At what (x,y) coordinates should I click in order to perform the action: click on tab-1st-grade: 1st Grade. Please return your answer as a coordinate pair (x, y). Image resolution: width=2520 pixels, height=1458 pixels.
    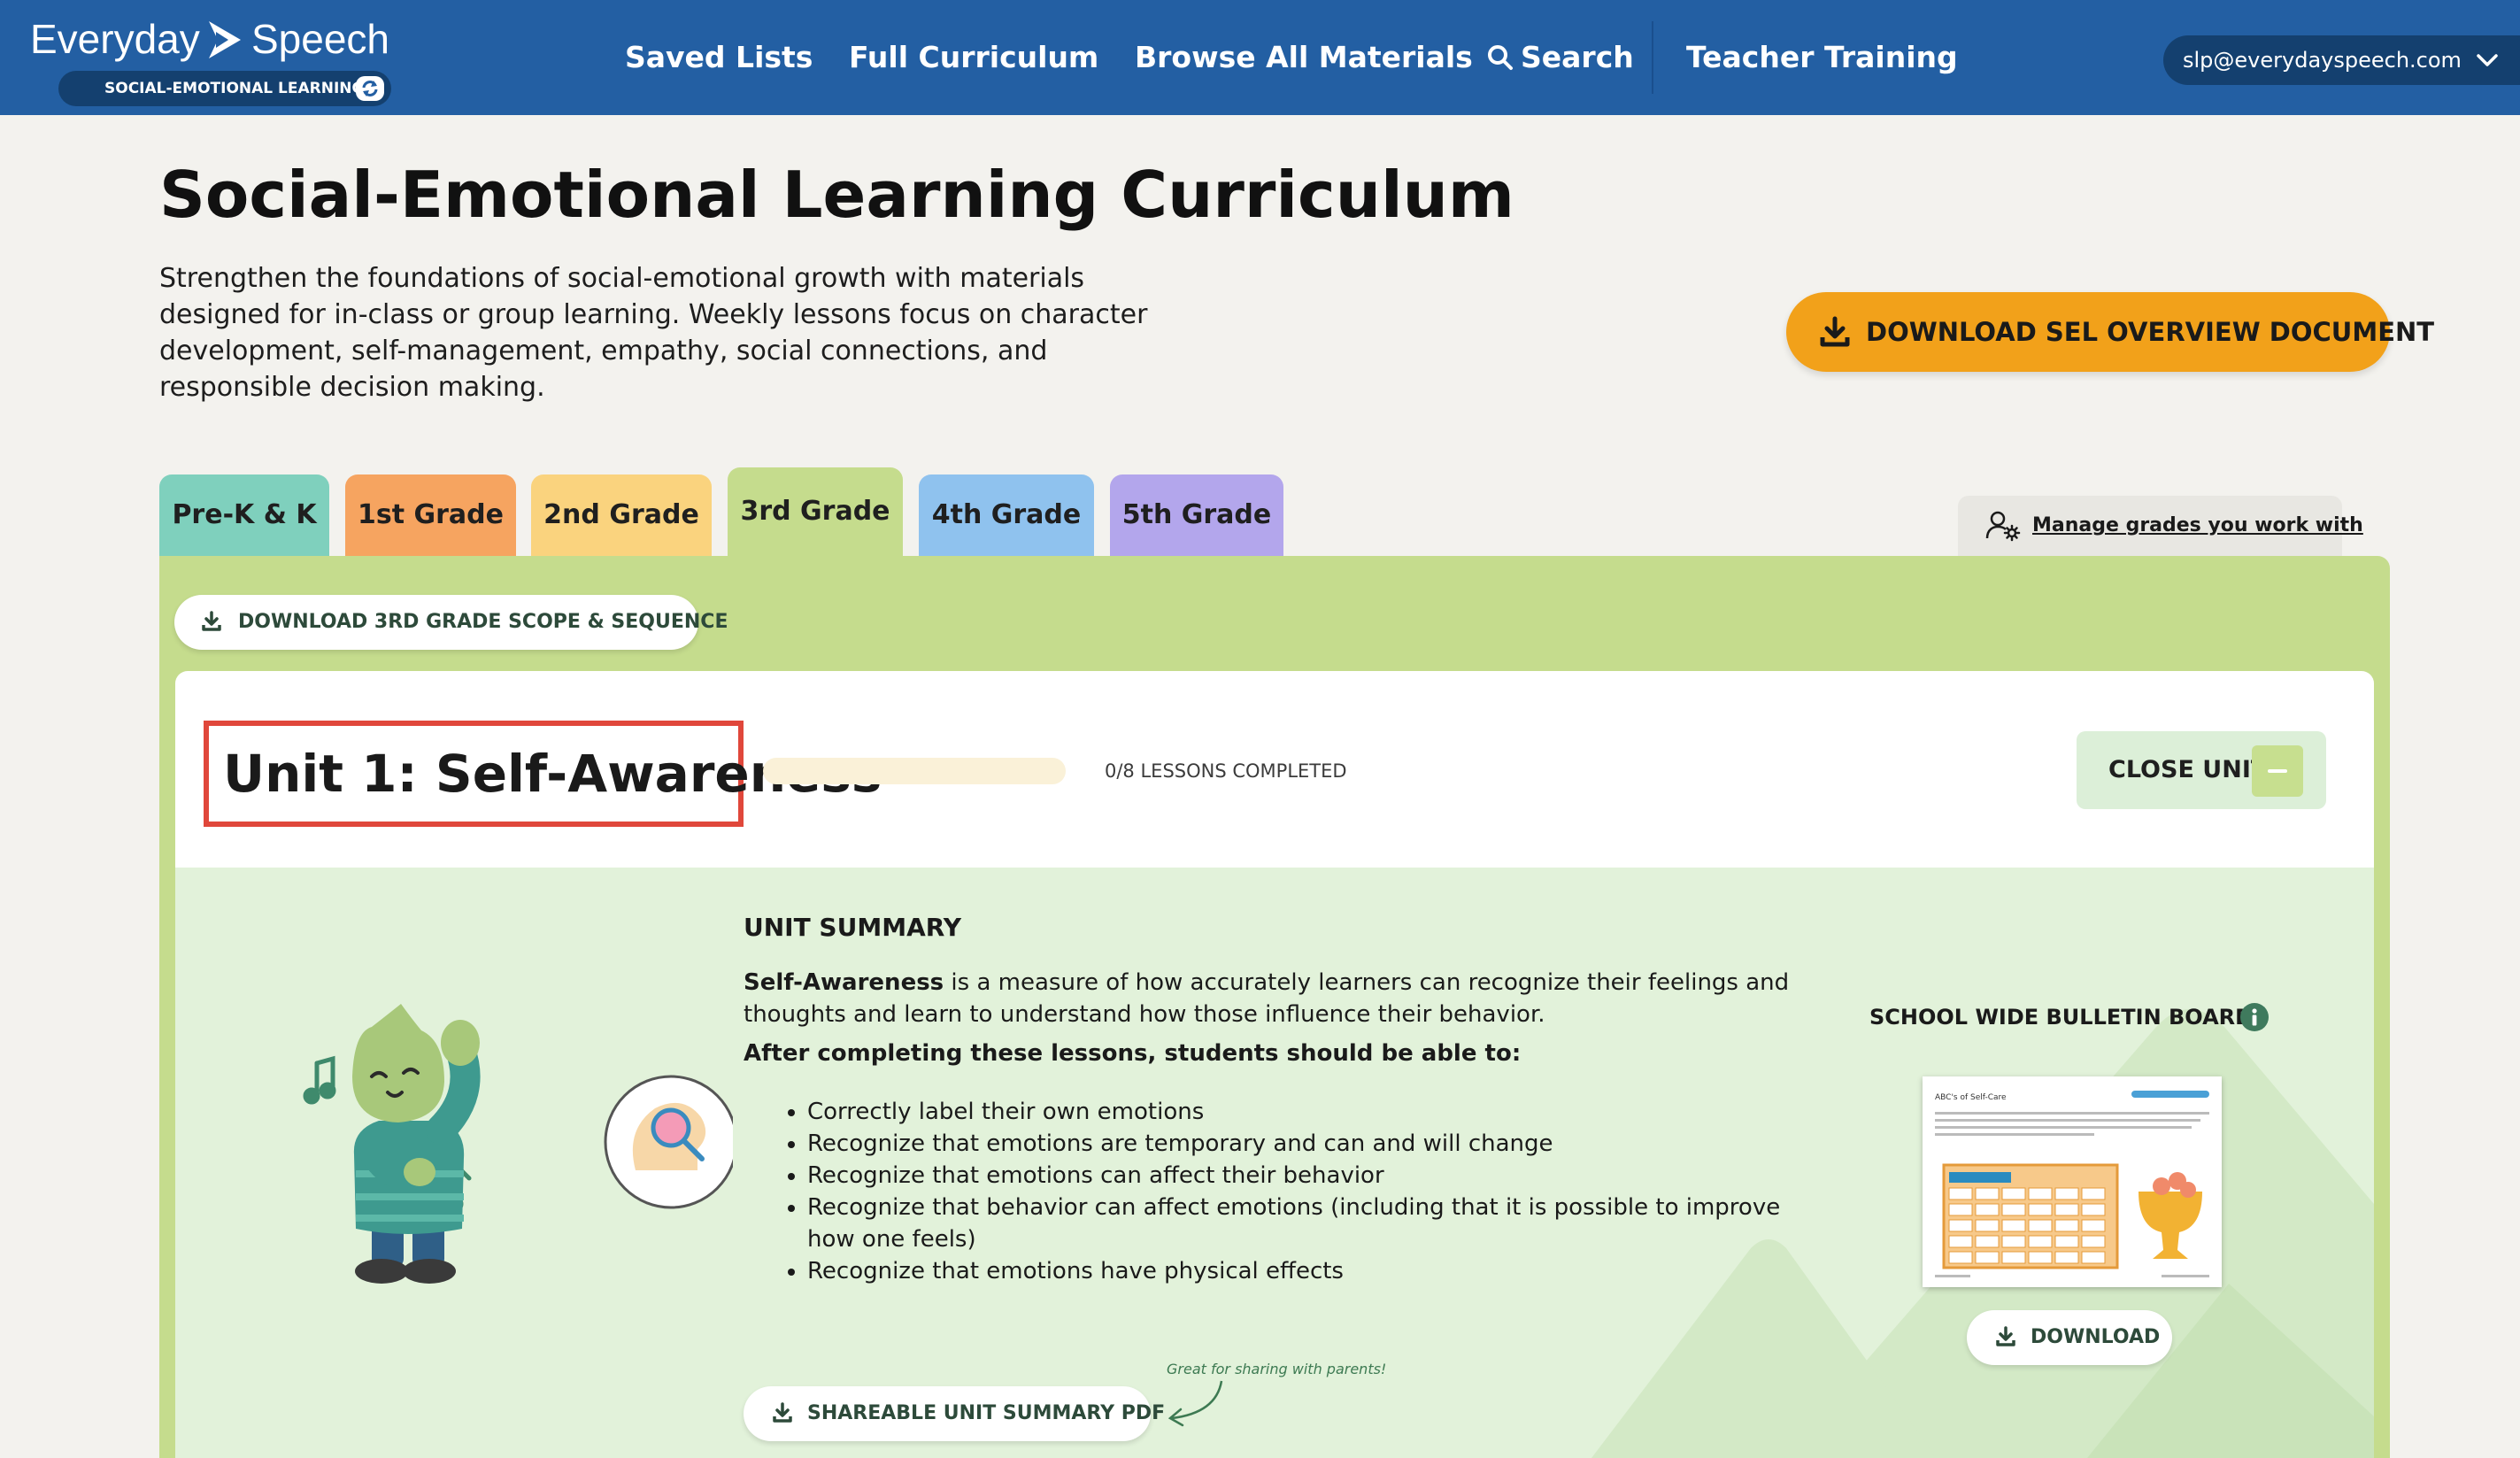
    Looking at the image, I should click on (430, 515).